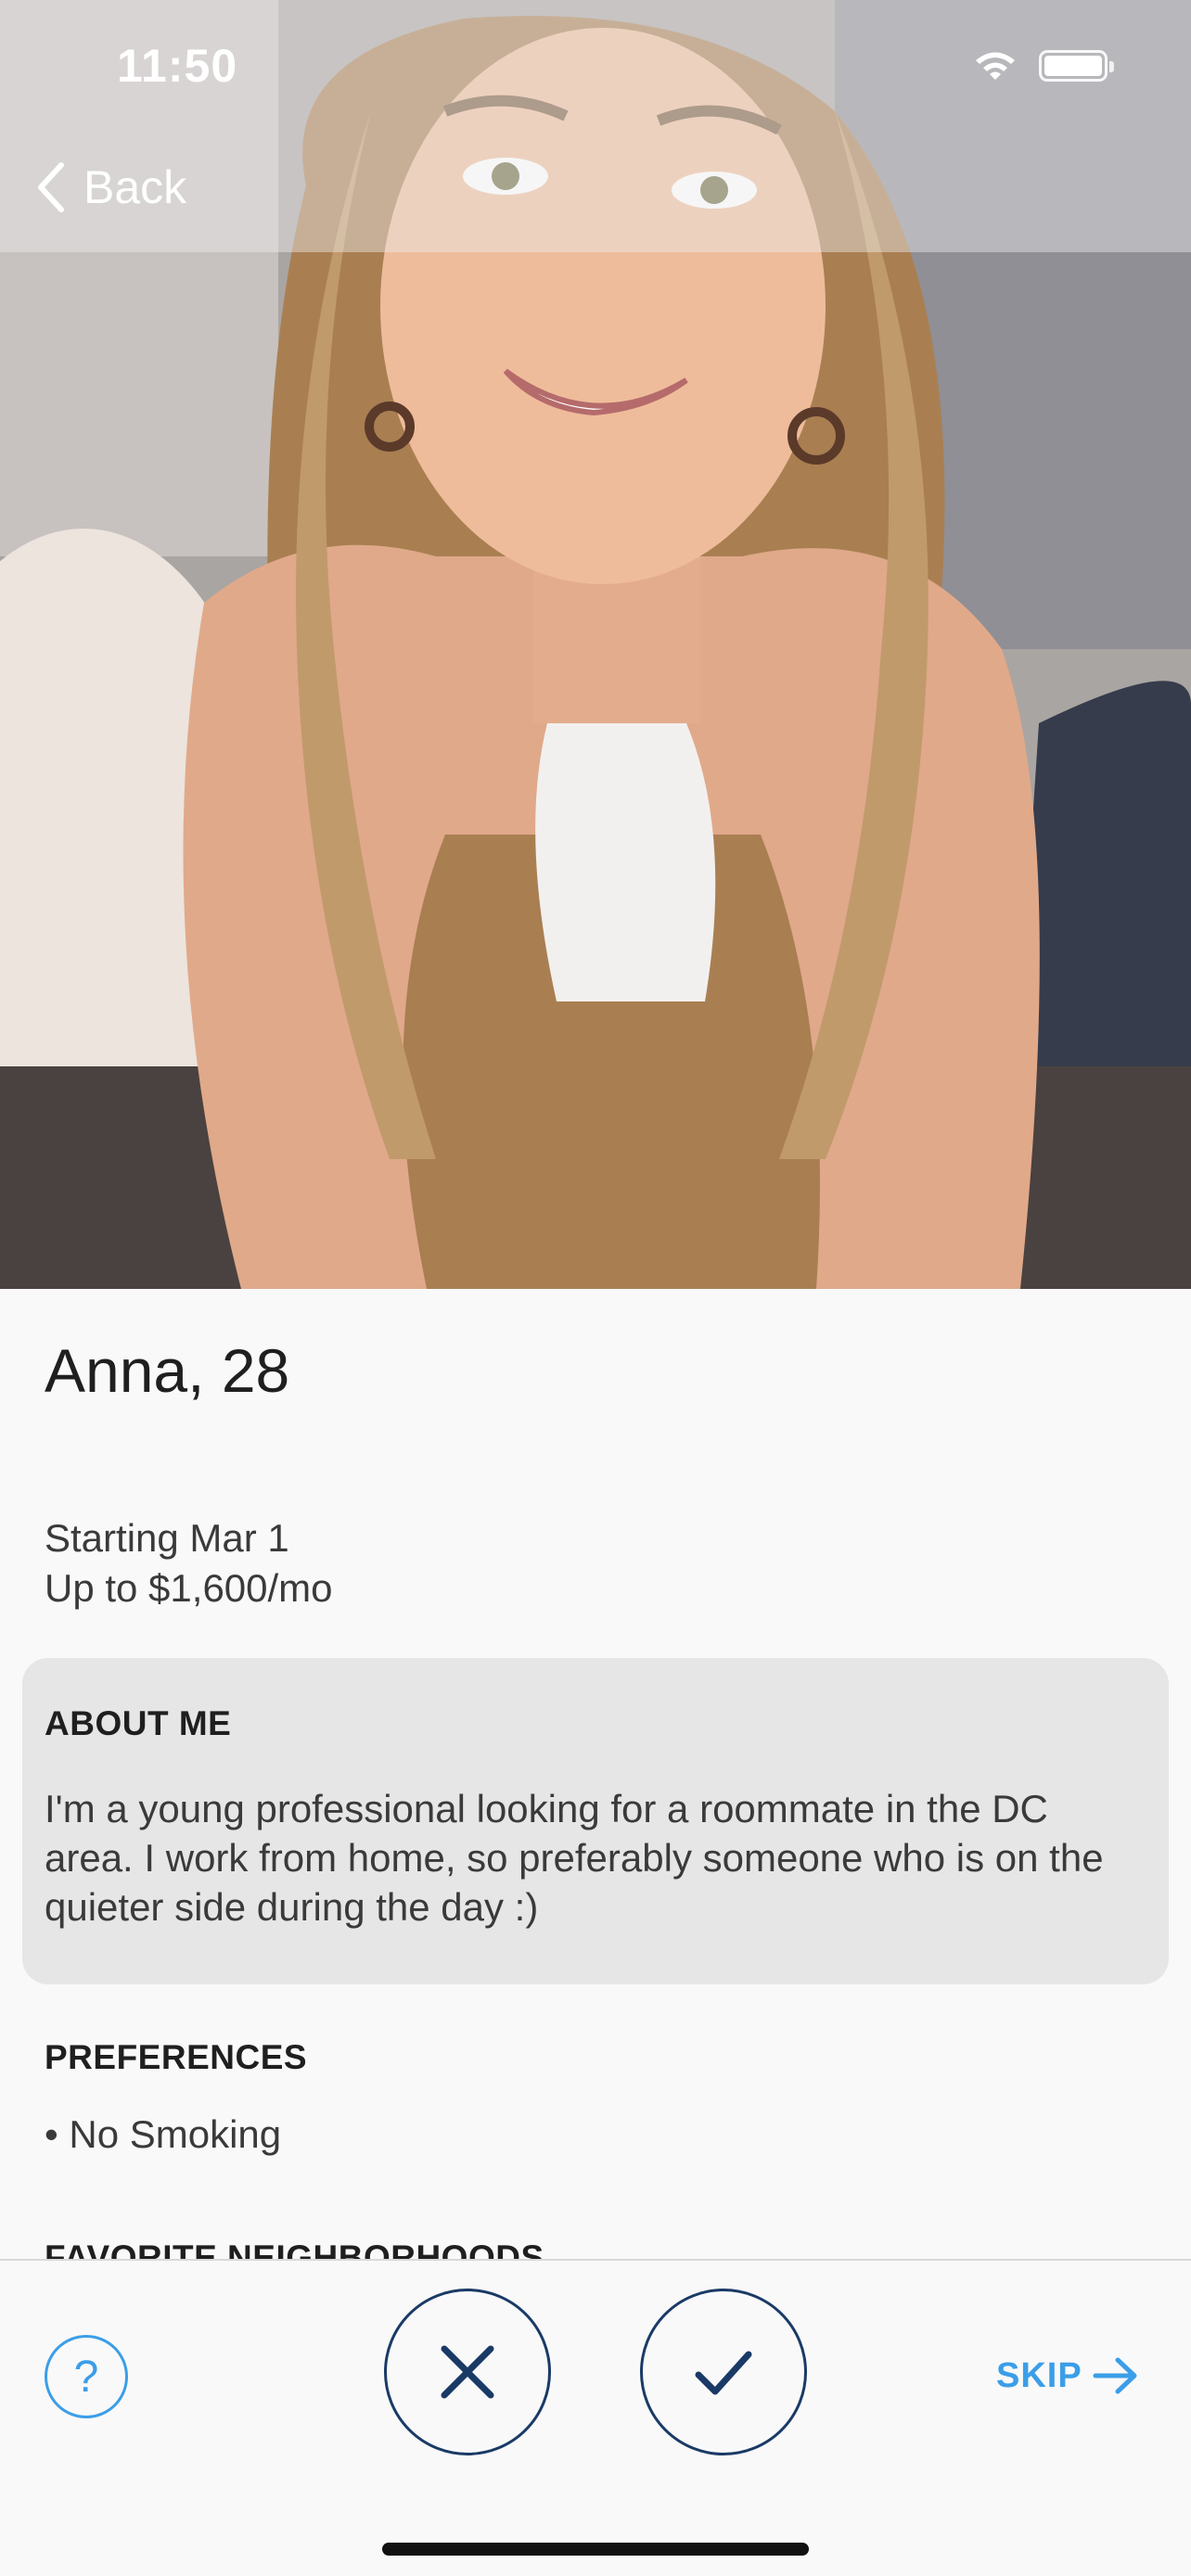 The height and width of the screenshot is (2576, 1191). I want to click on battery-icon, so click(1076, 66).